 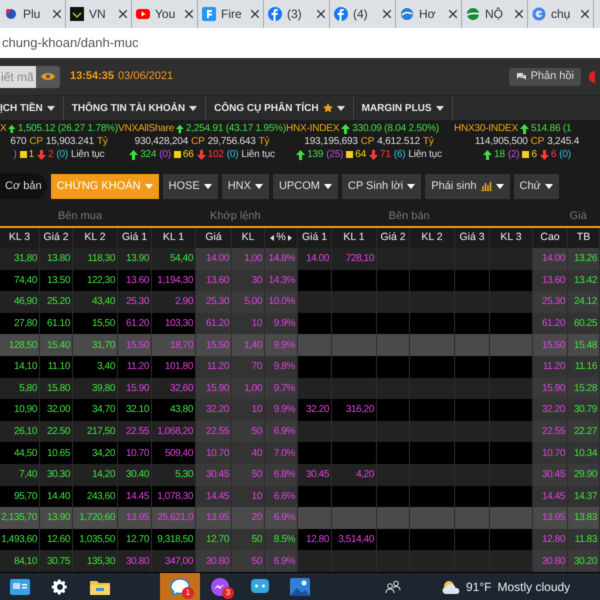 I want to click on basic-toggle: Cơ bản, so click(x=23, y=186).